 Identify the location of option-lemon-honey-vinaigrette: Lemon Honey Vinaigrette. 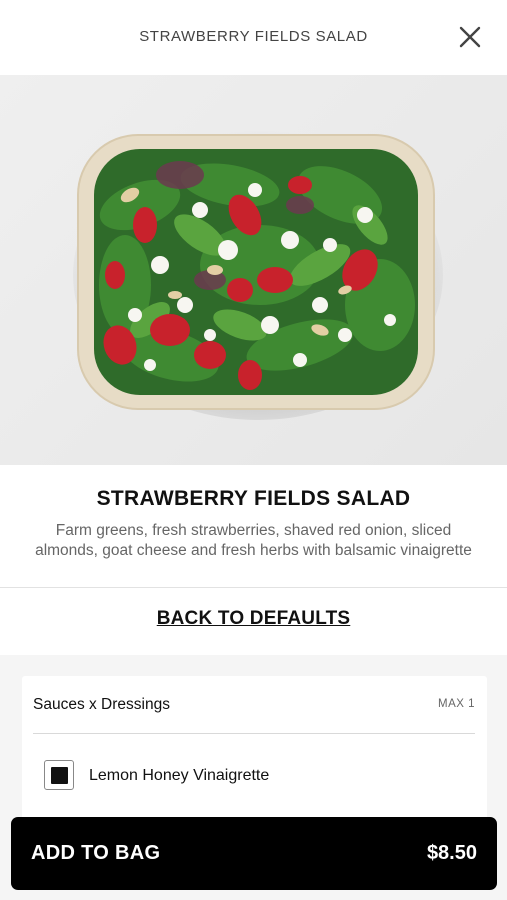
(254, 776).